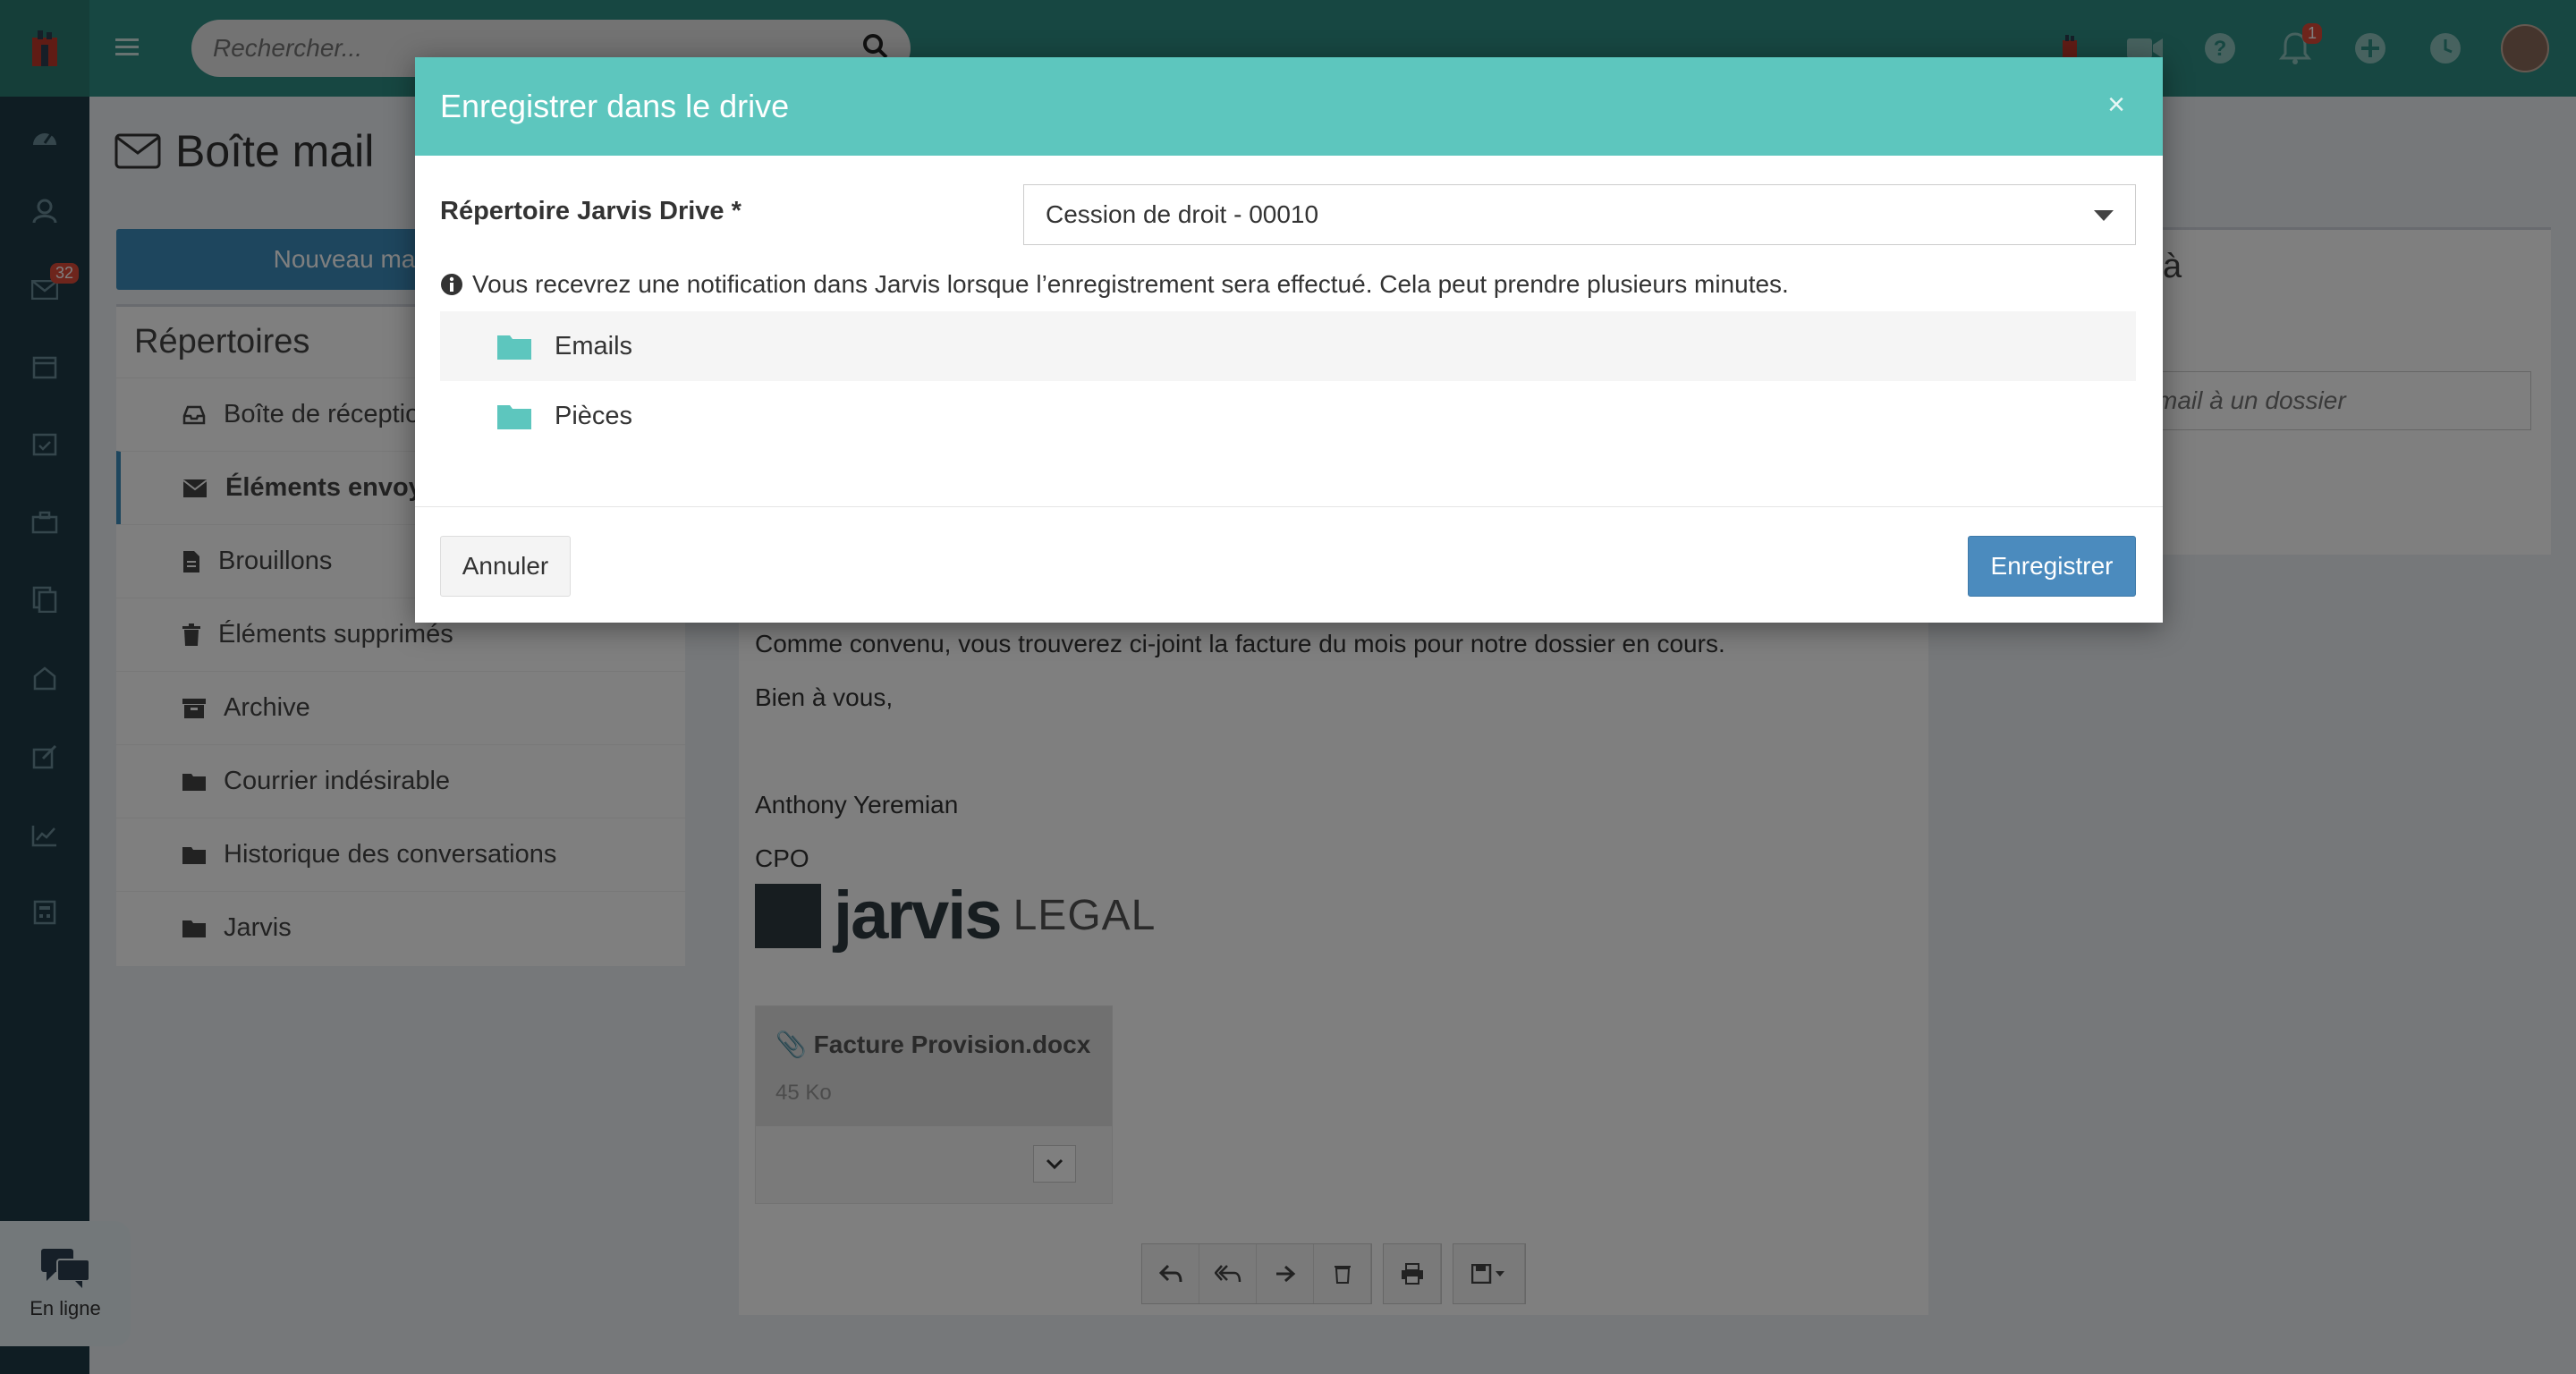 Image resolution: width=2576 pixels, height=1374 pixels. Describe the element at coordinates (2052, 566) in the screenshot. I see `save-button: Enregistrer` at that location.